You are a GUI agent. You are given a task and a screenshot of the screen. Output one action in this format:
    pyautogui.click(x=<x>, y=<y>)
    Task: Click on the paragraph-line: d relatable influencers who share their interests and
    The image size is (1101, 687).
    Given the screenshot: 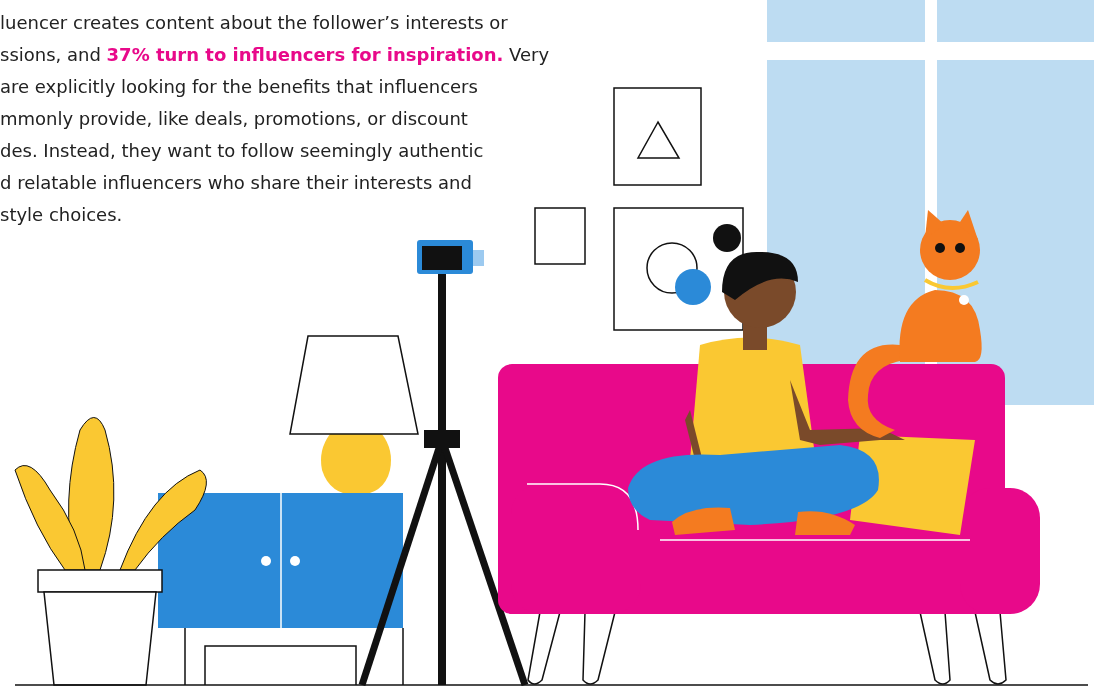 What is the action you would take?
    pyautogui.click(x=236, y=183)
    